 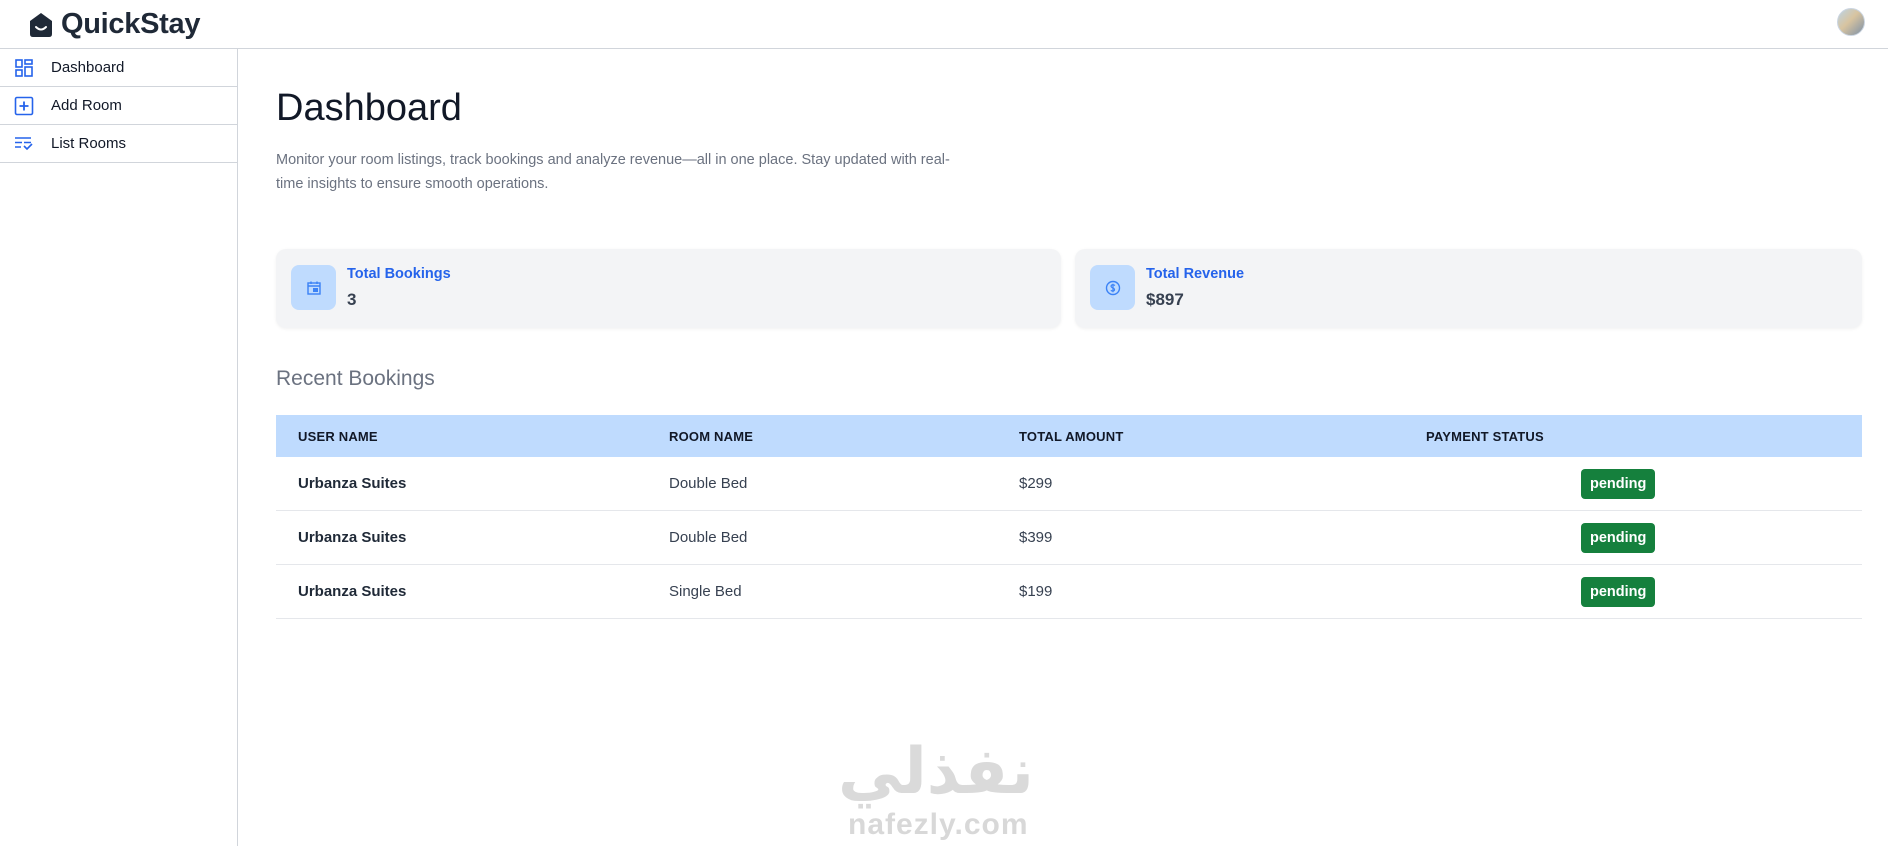 I want to click on stat-value: $897, so click(x=1165, y=299).